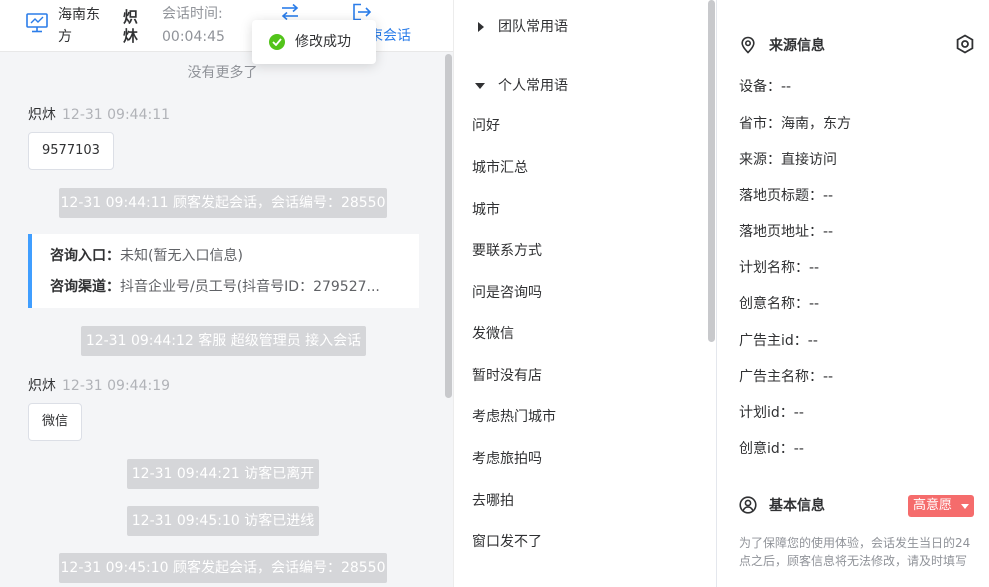 The height and width of the screenshot is (587, 989). Describe the element at coordinates (362, 12) in the screenshot. I see `exit-icon` at that location.